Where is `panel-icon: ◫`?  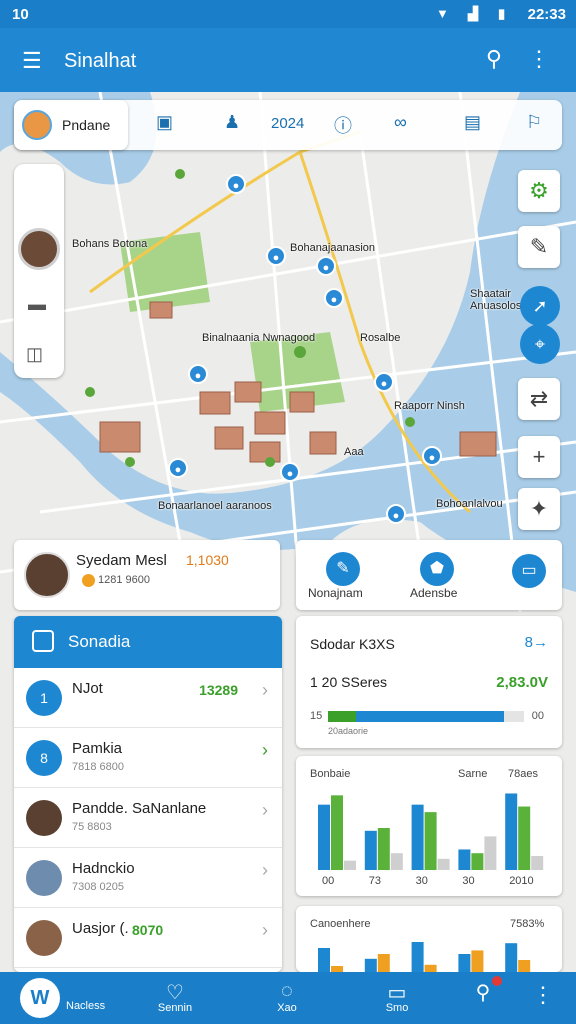 panel-icon: ◫ is located at coordinates (34, 354).